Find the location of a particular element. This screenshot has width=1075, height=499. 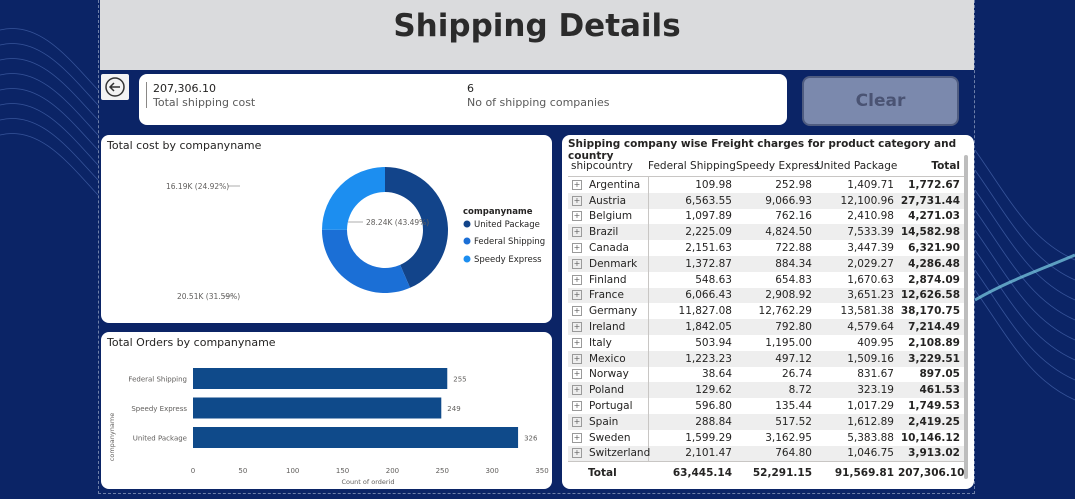

table-row: + Belgium 1,097.89 762.16 2,410.98 4,271.03 is located at coordinates (766, 216).